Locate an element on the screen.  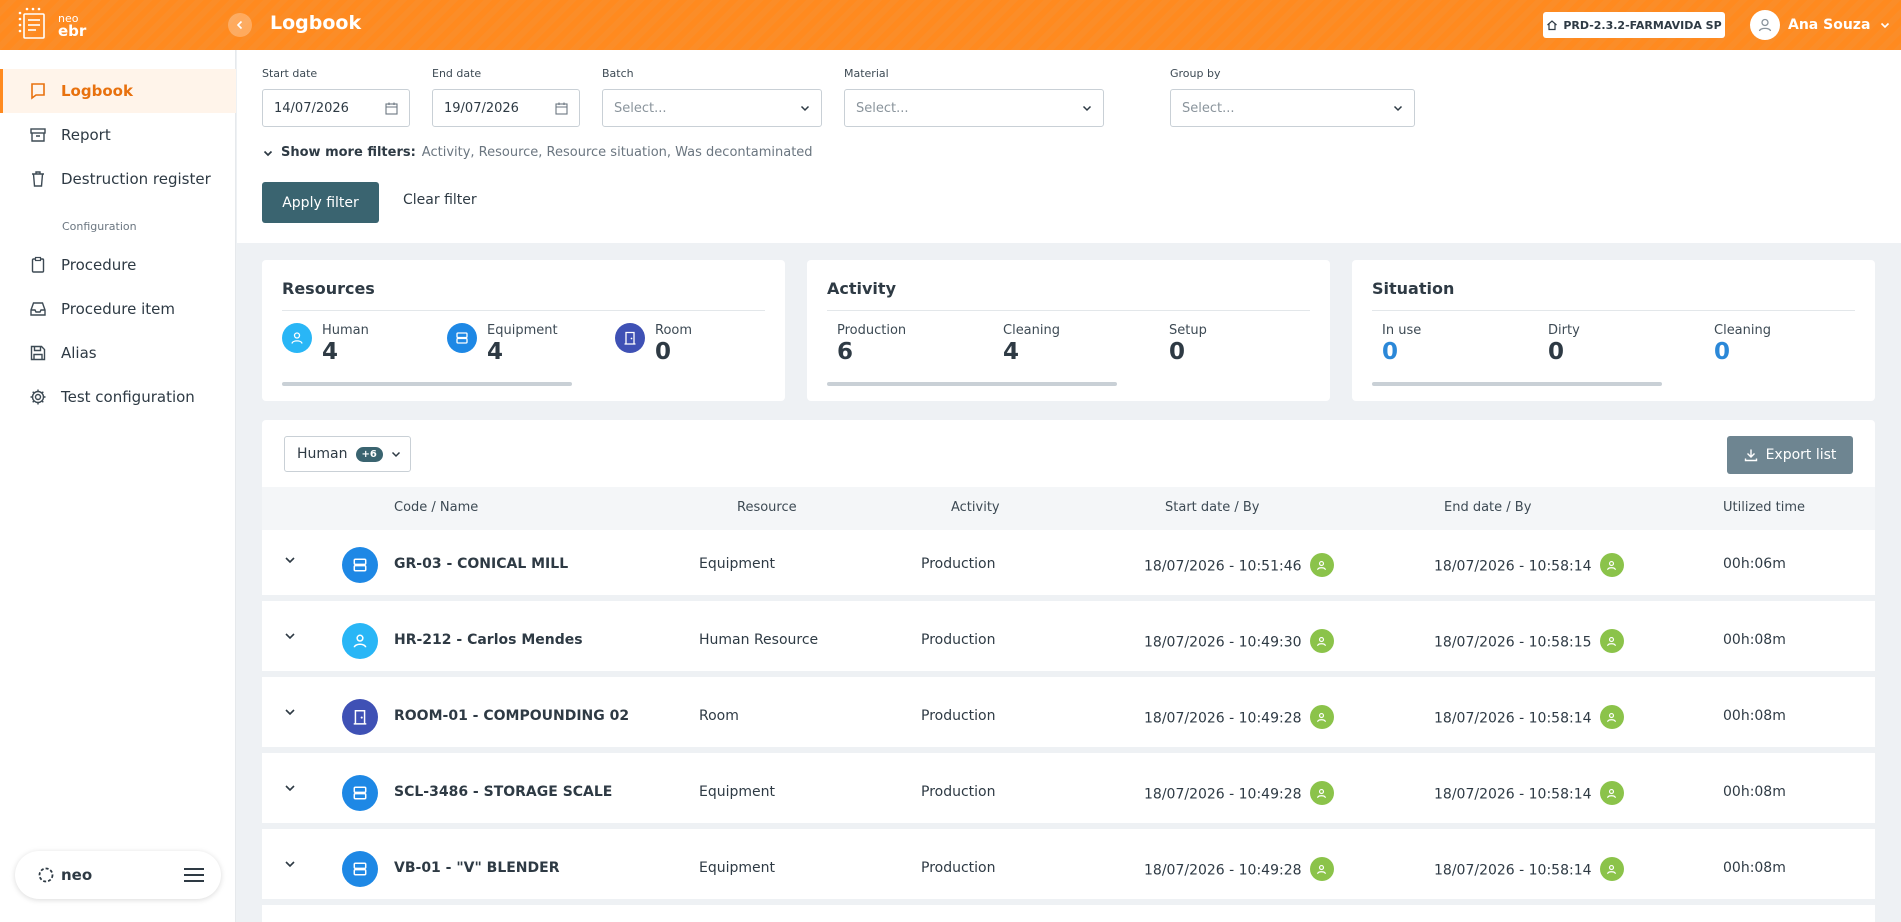
hamburger-menu-icon is located at coordinates (194, 875).